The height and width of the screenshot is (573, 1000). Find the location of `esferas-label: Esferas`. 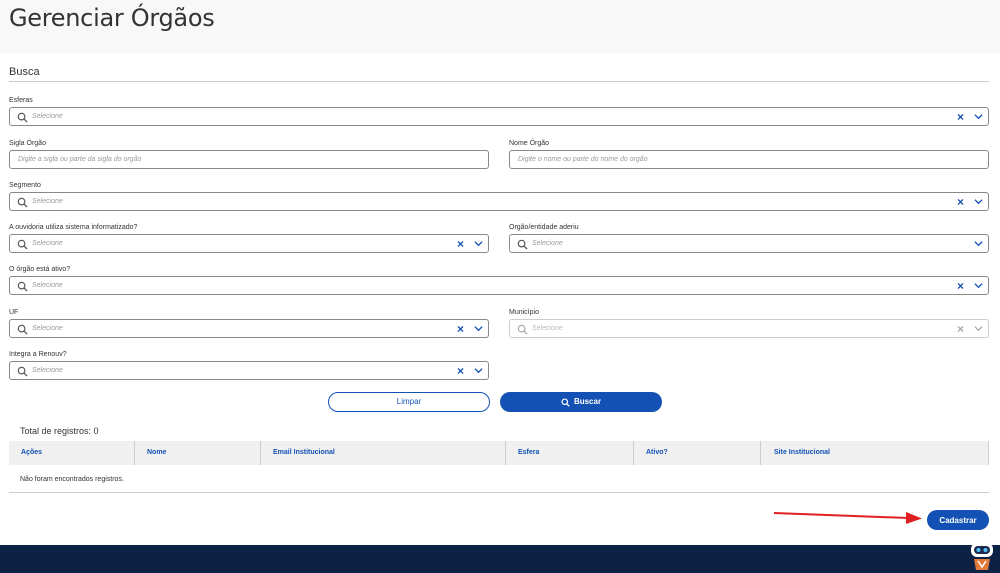

esferas-label: Esferas is located at coordinates (21, 100).